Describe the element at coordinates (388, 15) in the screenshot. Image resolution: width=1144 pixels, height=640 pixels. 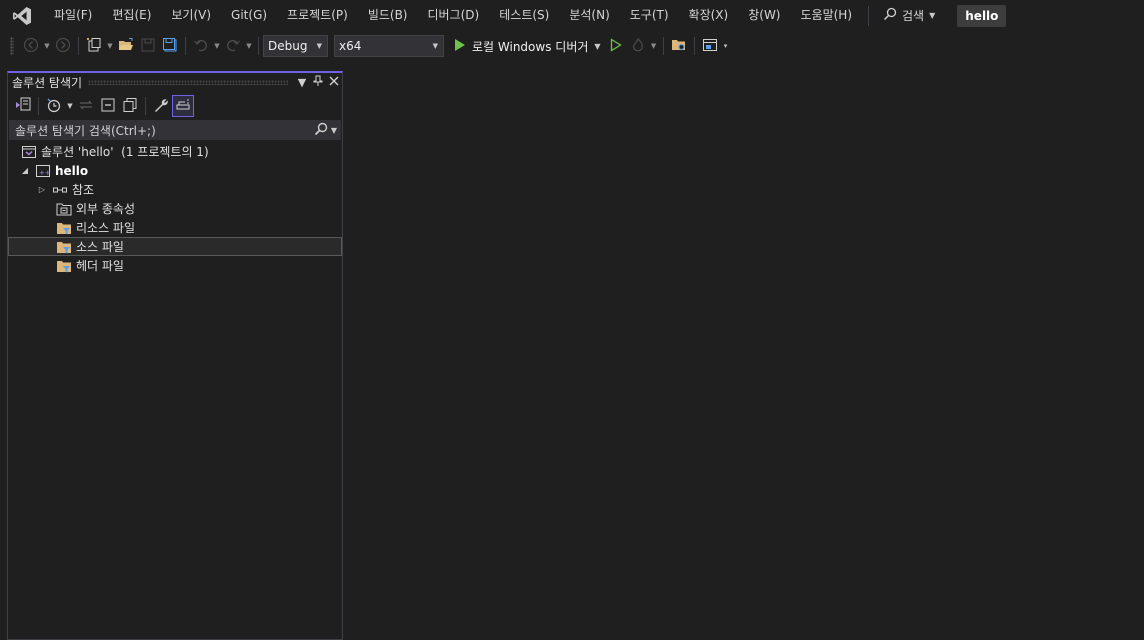
I see `menu-build: 빌드(B)` at that location.